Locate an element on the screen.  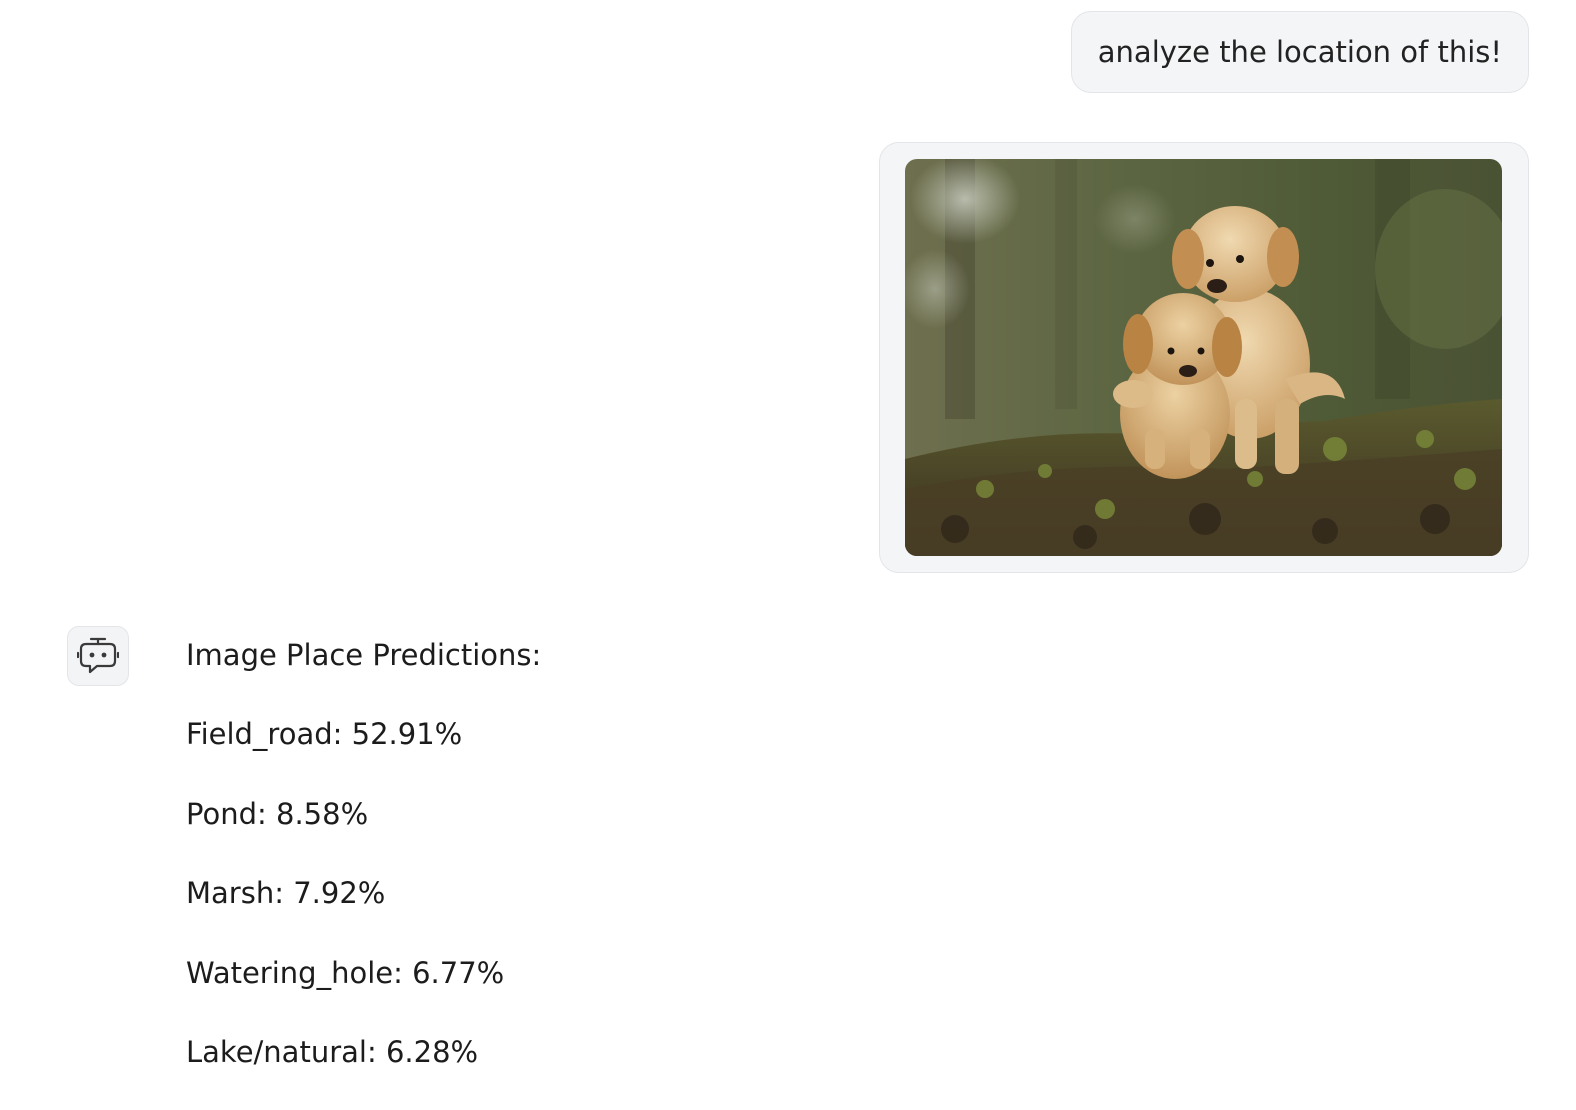
prediction-item: Marsh: 7.92% is located at coordinates (286, 893).